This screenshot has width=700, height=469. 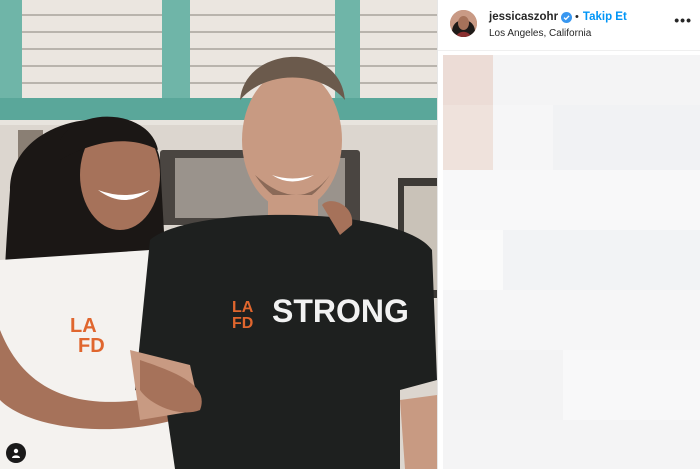 What do you see at coordinates (83, 326) in the screenshot?
I see `shirt2-text-la: LA` at bounding box center [83, 326].